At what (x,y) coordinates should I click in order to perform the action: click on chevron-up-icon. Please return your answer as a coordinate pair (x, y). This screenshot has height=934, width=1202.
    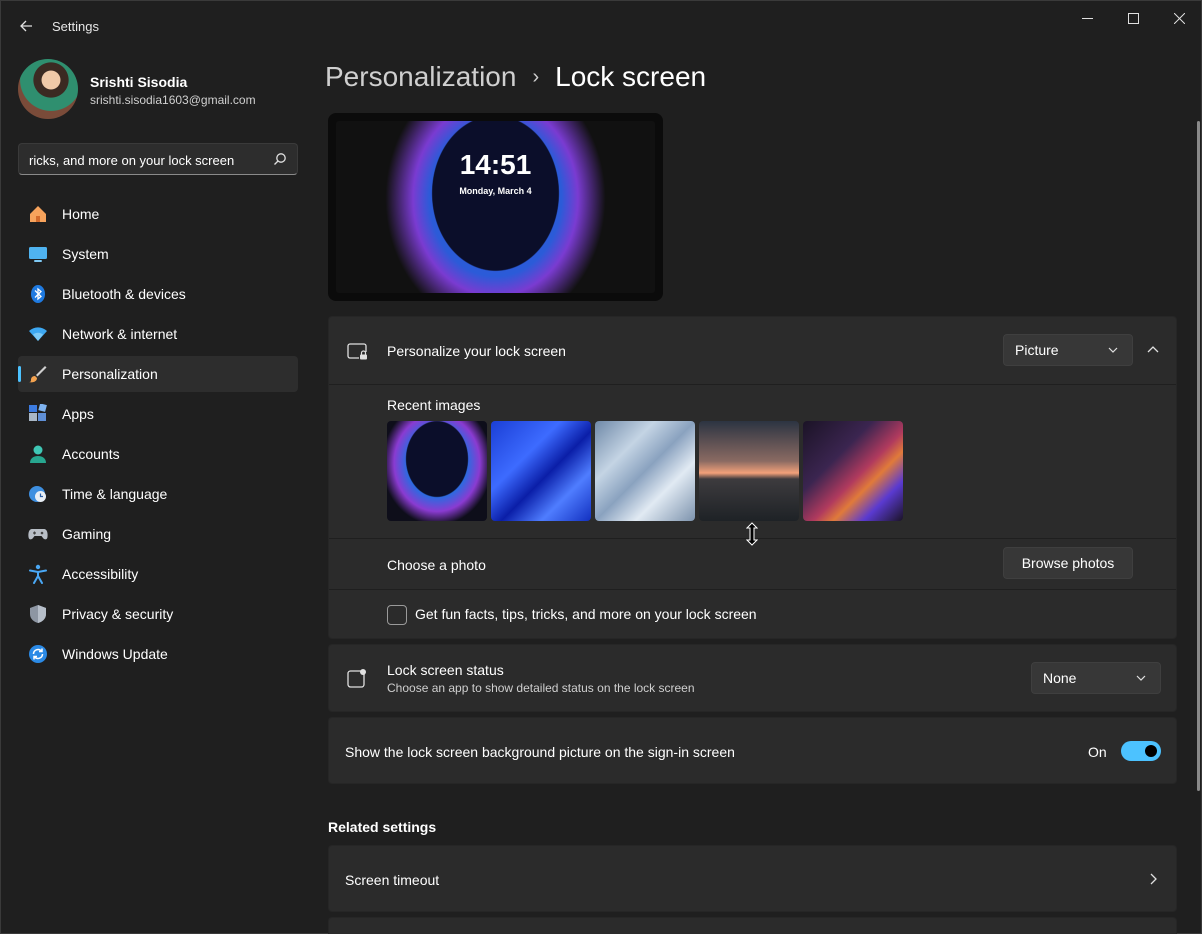
    Looking at the image, I should click on (1153, 350).